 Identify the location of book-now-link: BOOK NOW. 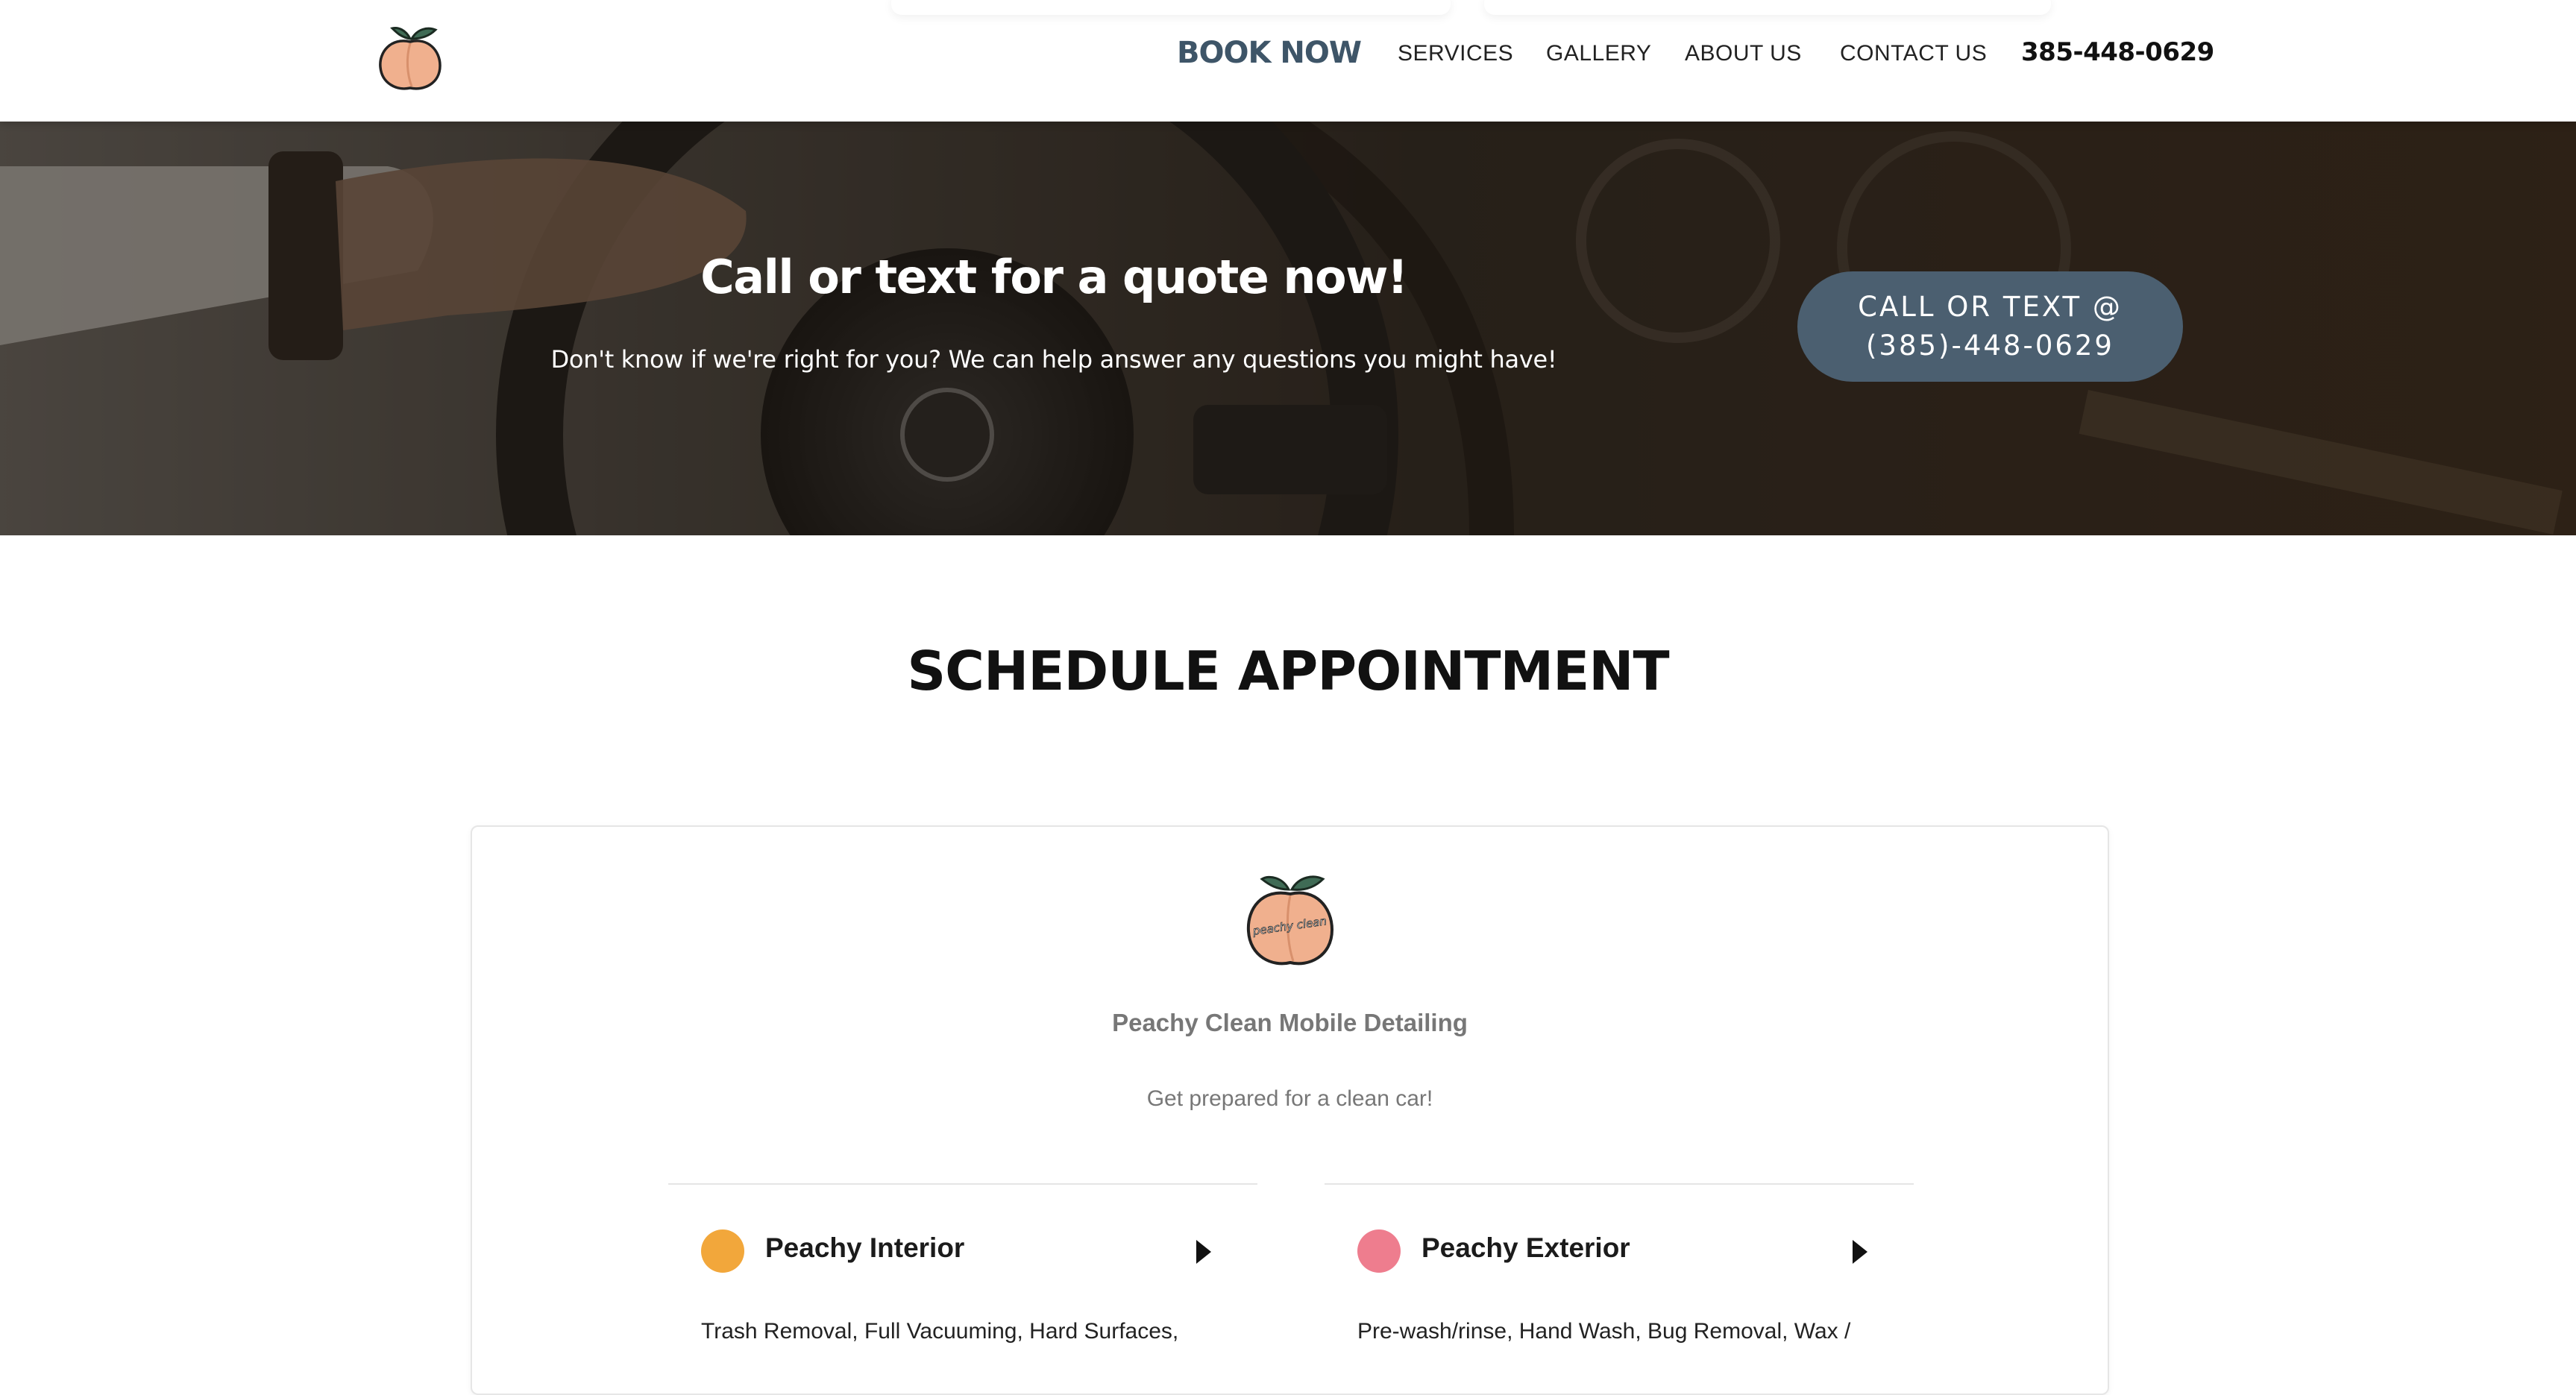
(1270, 53).